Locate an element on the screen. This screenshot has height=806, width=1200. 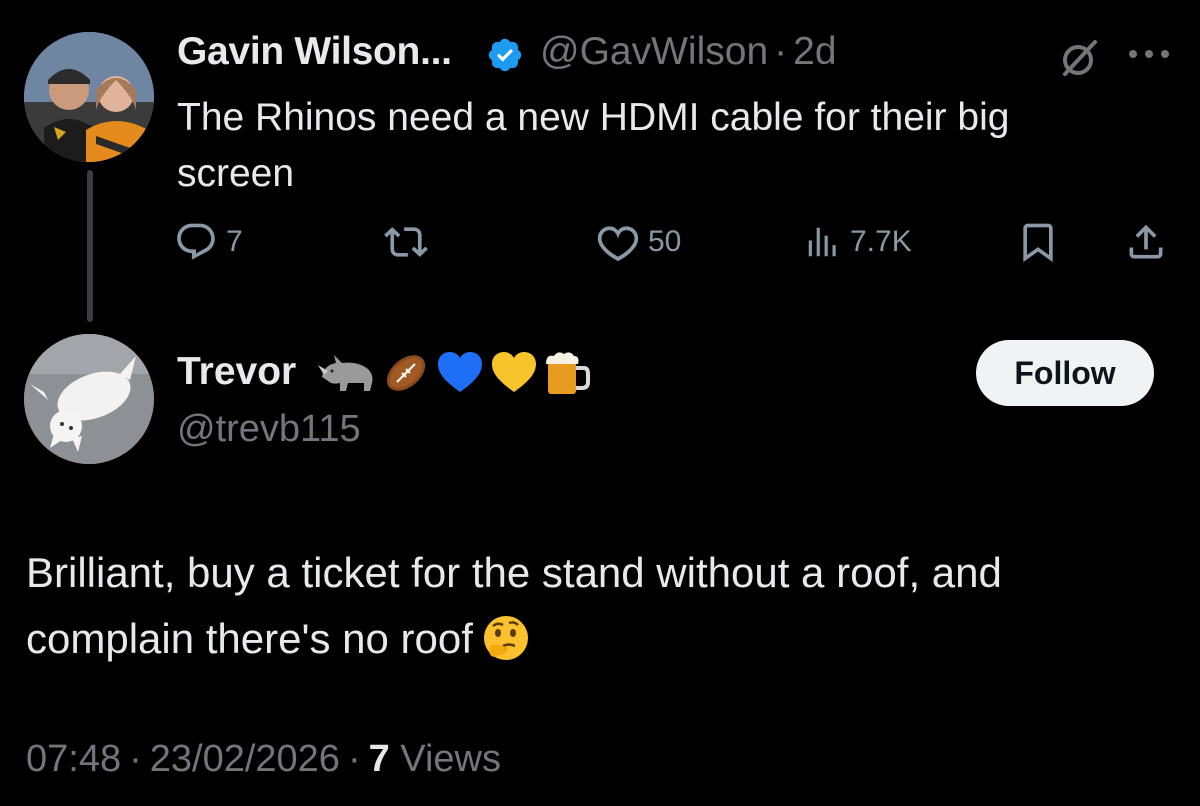
tweet-date: 23/02/2026 is located at coordinates (245, 759).